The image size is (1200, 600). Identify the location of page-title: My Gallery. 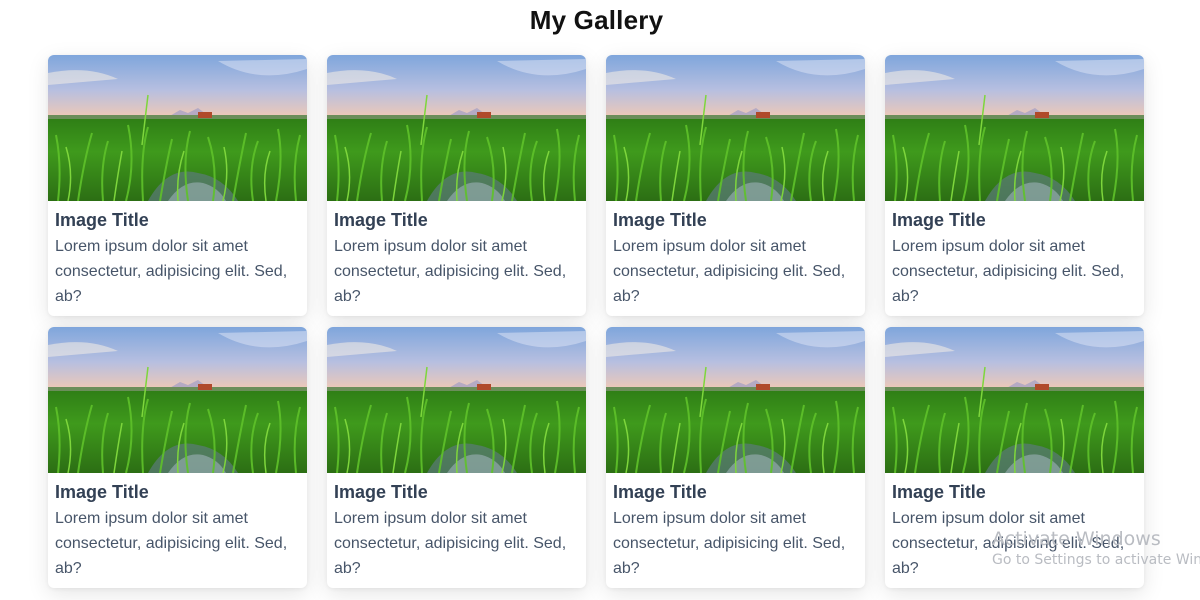
(596, 20).